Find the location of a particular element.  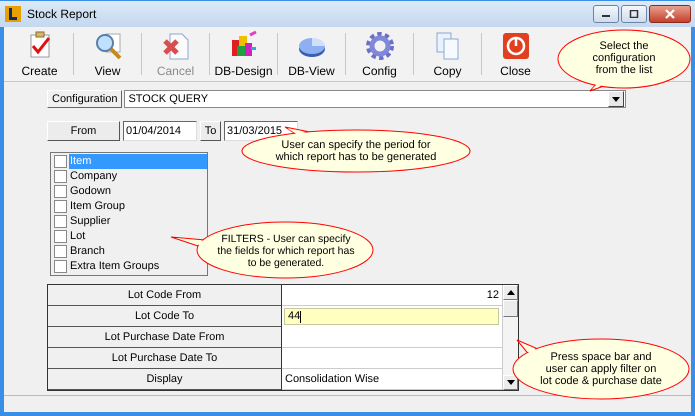

configuration-dropdown: STOCK QUERY is located at coordinates (375, 99).